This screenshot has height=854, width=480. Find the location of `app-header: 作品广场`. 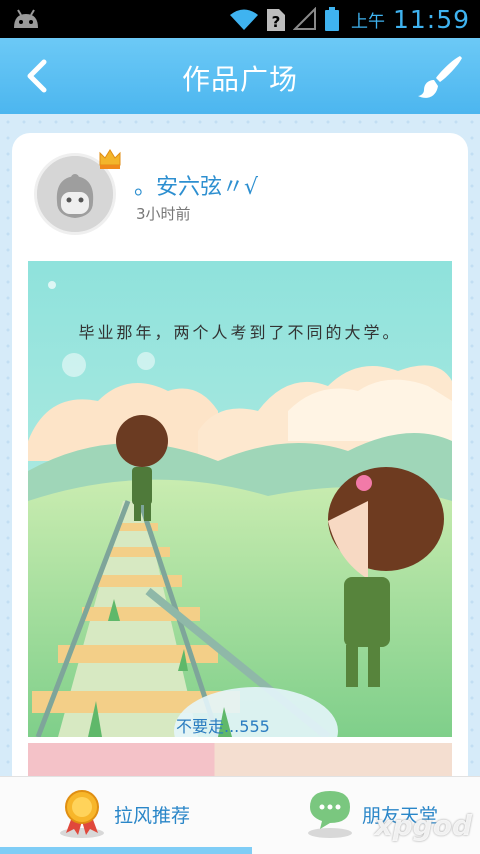

app-header: 作品广场 is located at coordinates (240, 76).